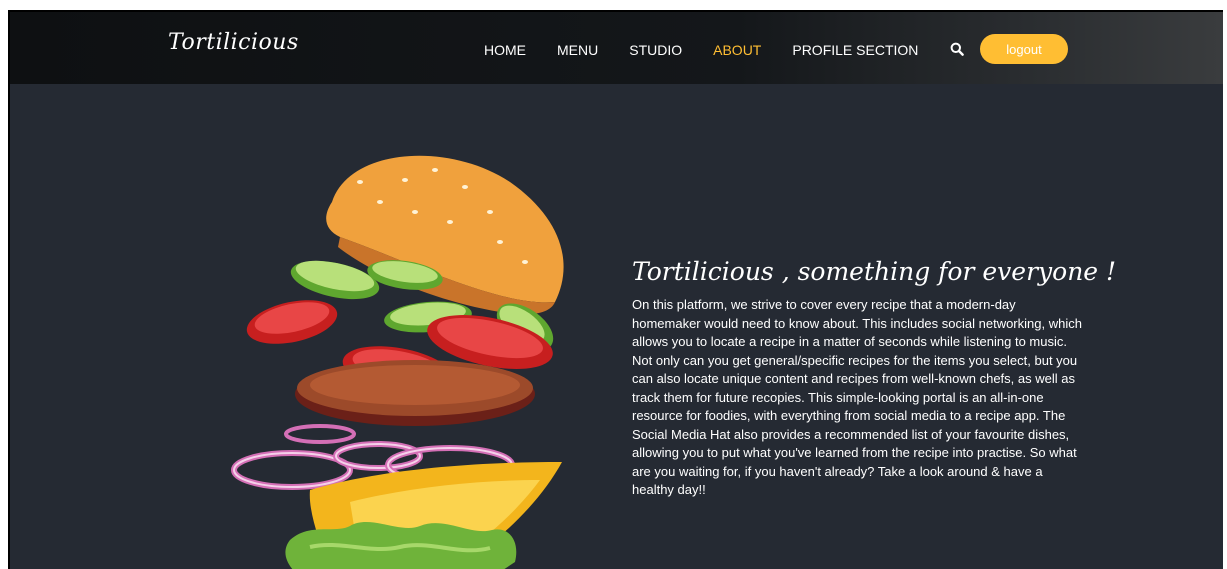 This screenshot has width=1227, height=569. What do you see at coordinates (874, 271) in the screenshot?
I see `about-title: Tortilicious , something for everyone !` at bounding box center [874, 271].